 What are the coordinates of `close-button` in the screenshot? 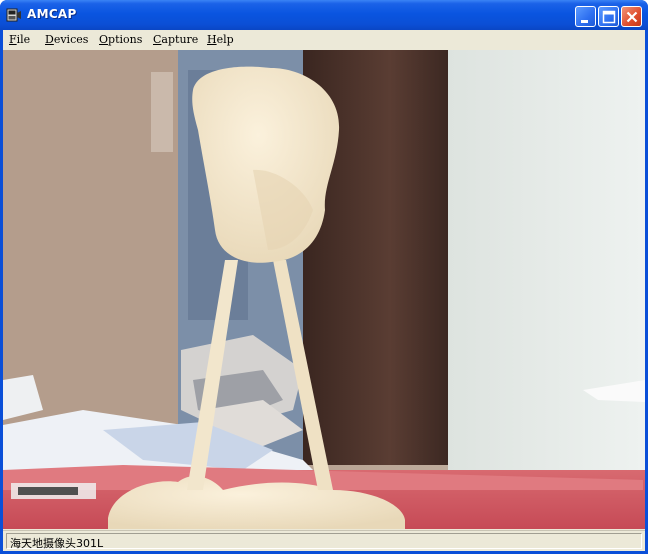 It's located at (631, 16).